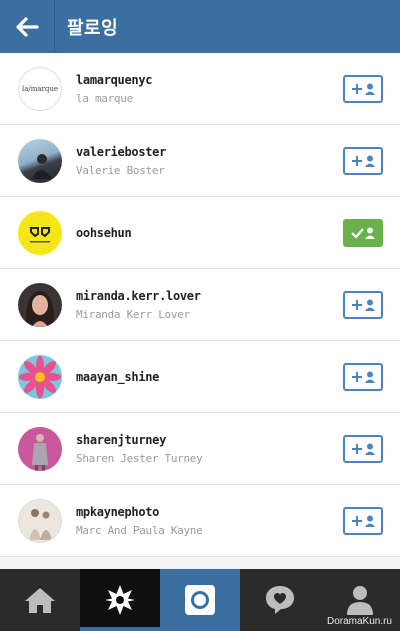 This screenshot has height=631, width=400. Describe the element at coordinates (139, 530) in the screenshot. I see `full-name: Marc And Paula Kayne` at that location.